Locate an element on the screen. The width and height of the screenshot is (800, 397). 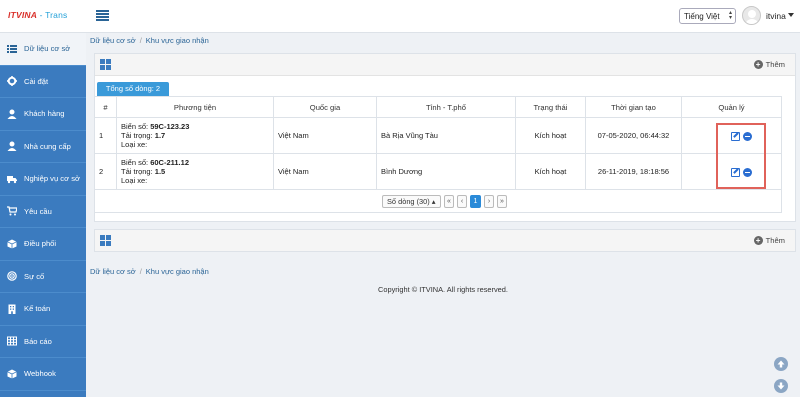
caret-down-icon is located at coordinates (791, 15).